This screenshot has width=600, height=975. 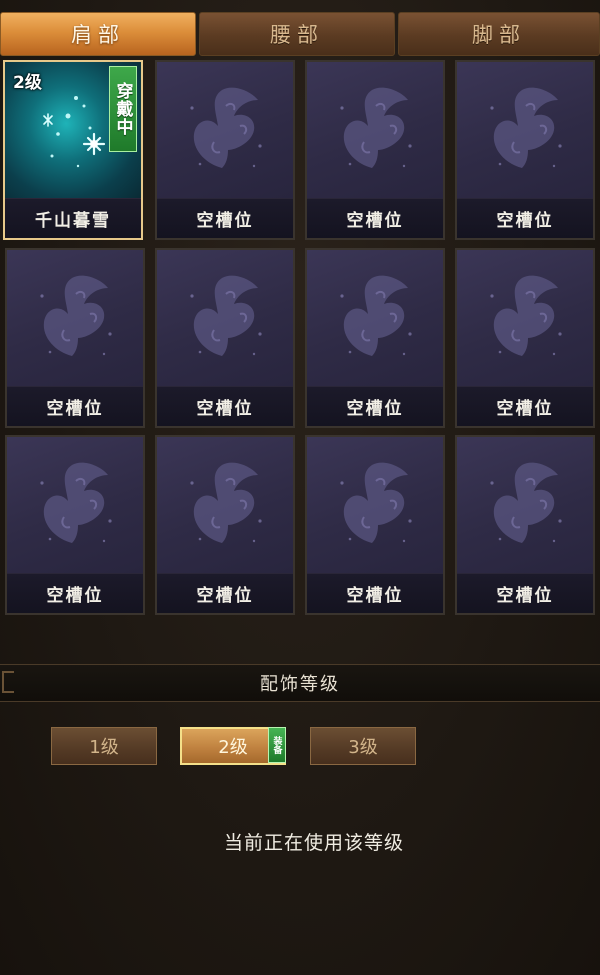 I want to click on slot-level-tag: 2级, so click(x=27, y=83).